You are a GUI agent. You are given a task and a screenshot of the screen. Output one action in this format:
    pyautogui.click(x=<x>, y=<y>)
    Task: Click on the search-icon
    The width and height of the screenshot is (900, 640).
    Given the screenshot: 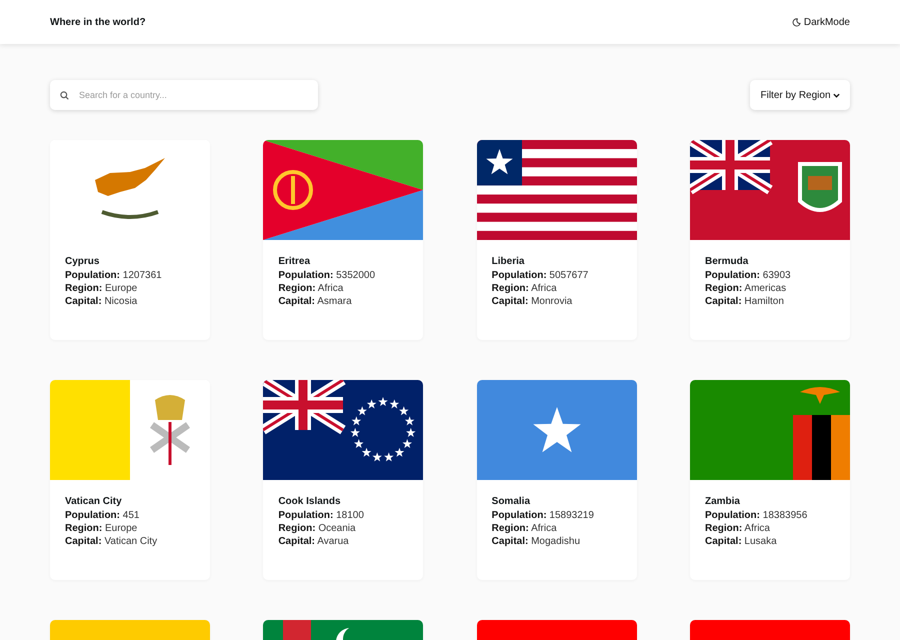 What is the action you would take?
    pyautogui.click(x=64, y=95)
    